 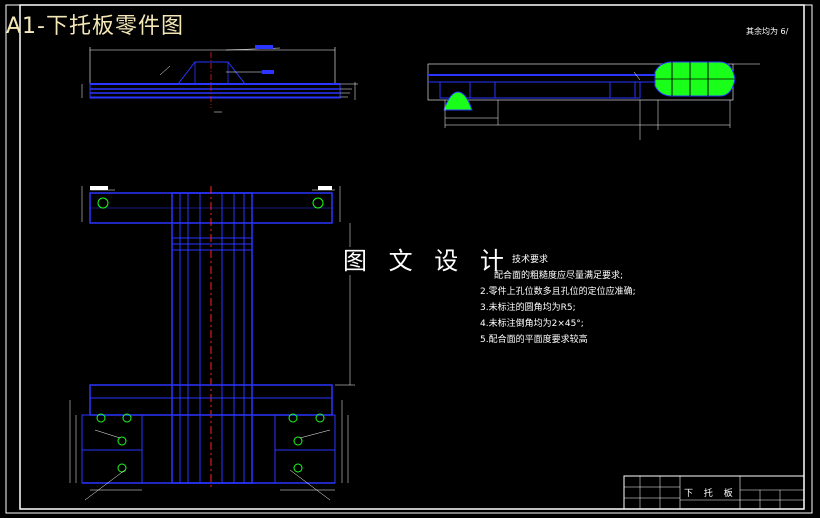 I want to click on requirement-item: 5.配合面的平面度要求较高, so click(x=534, y=340).